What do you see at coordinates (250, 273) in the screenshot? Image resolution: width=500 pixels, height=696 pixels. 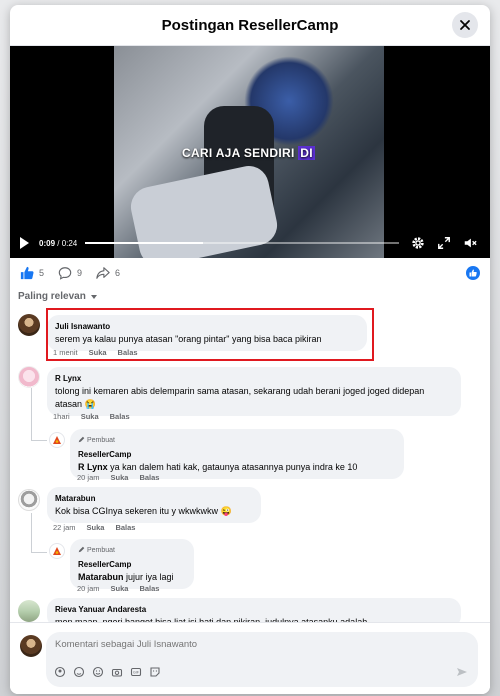 I see `post-stats: 5 9 6` at bounding box center [250, 273].